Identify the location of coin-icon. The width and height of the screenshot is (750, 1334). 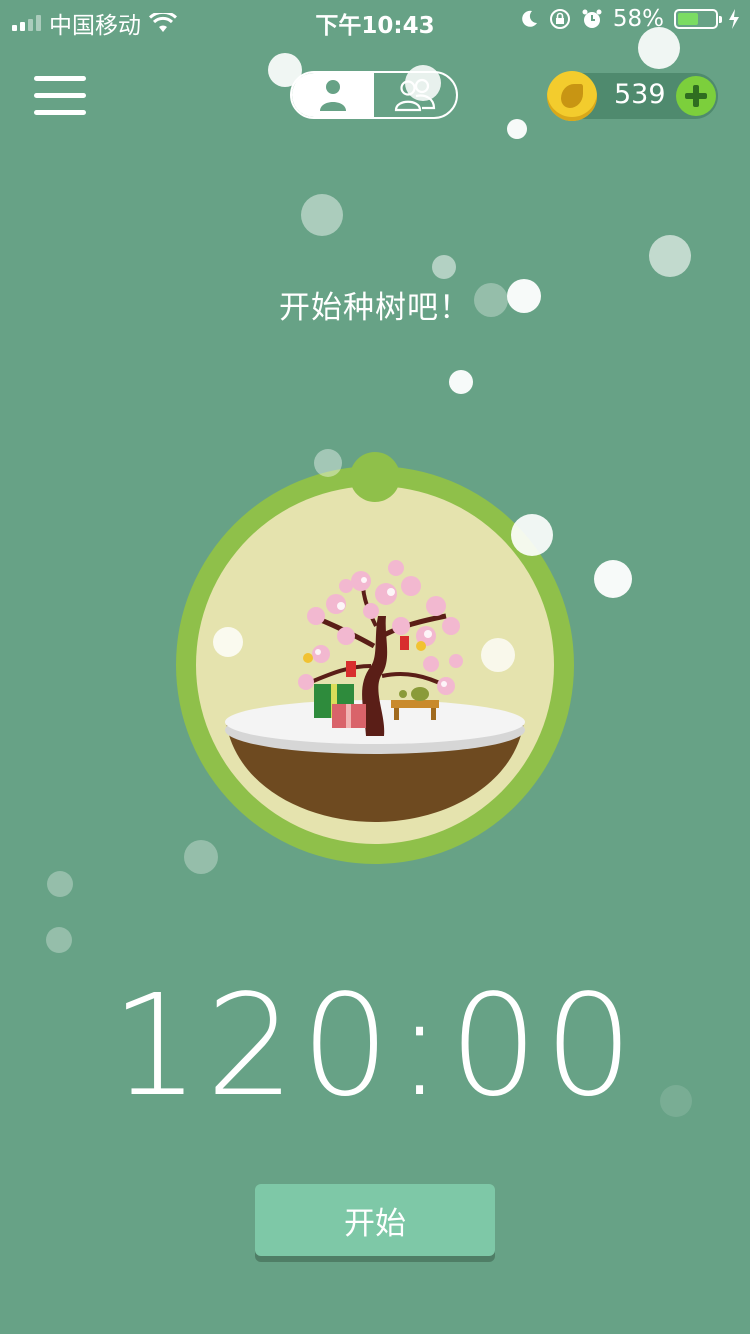
(572, 96).